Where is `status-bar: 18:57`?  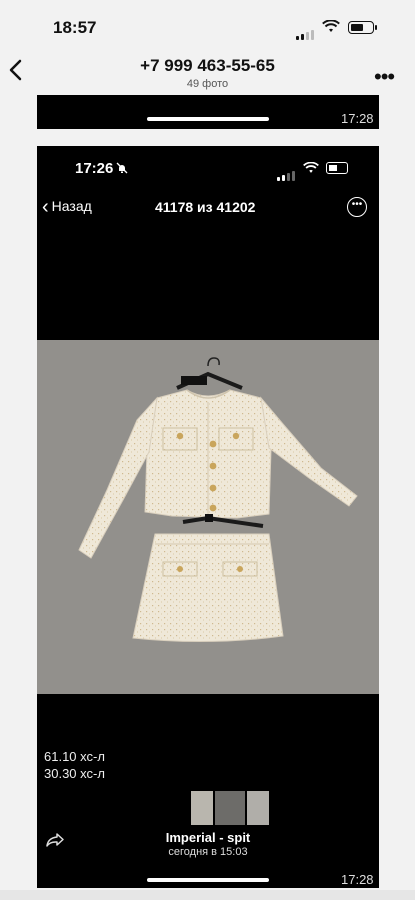
status-bar: 18:57 is located at coordinates (207, 27).